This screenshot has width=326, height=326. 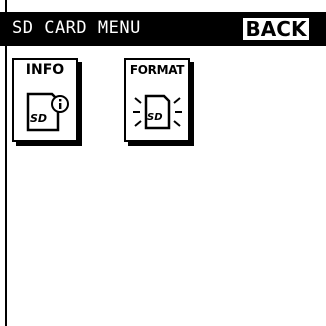 What do you see at coordinates (6, 163) in the screenshot?
I see `screen-left-border` at bounding box center [6, 163].